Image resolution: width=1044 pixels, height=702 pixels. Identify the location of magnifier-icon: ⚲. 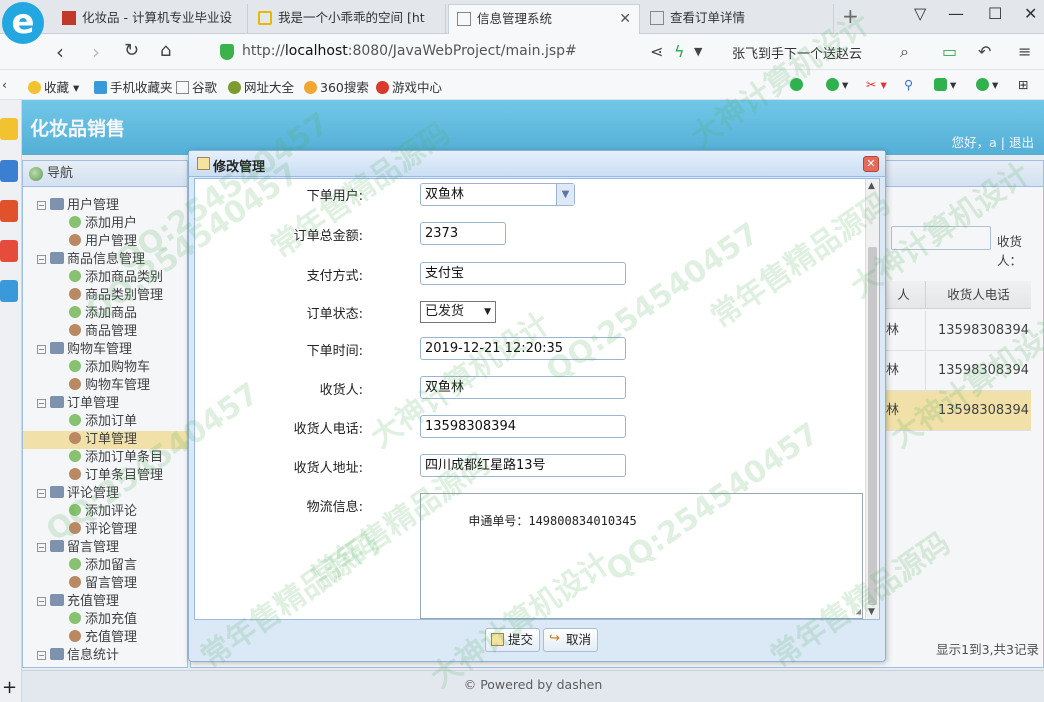
(908, 84).